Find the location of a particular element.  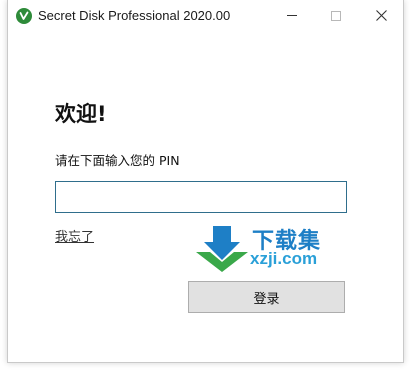

watermark-text-domain: xzji.com is located at coordinates (284, 258).